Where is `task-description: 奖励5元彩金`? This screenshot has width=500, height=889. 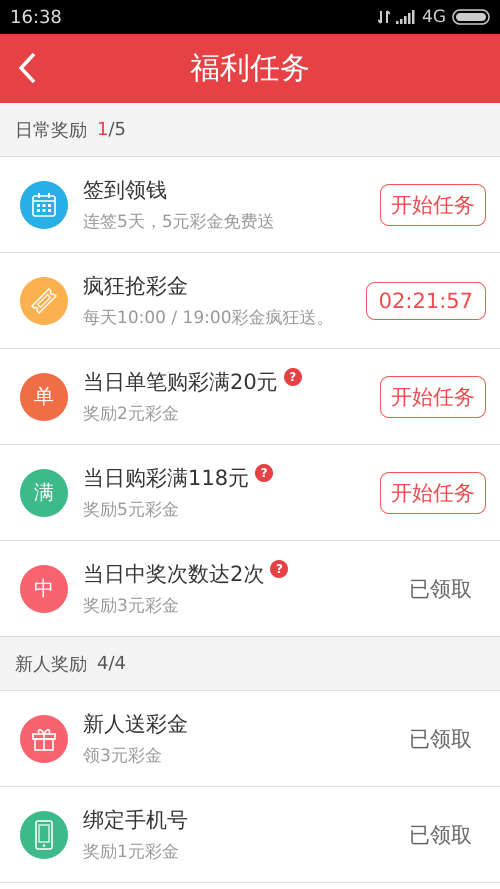
task-description: 奖励5元彩金 is located at coordinates (131, 510).